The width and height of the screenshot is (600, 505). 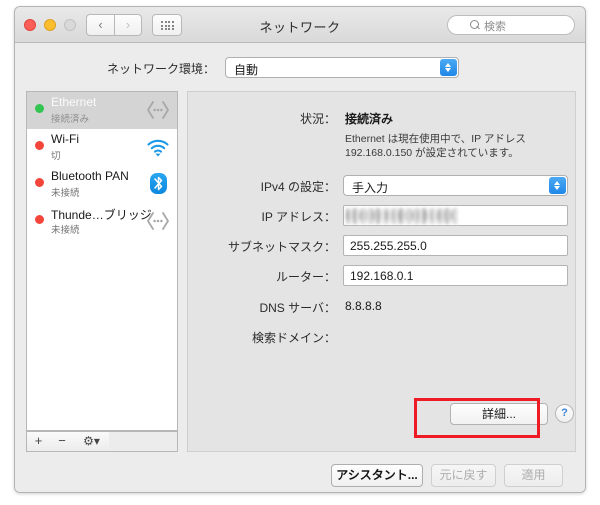 What do you see at coordinates (293, 338) in the screenshot?
I see `search-domains-label: 検索ドメイン：` at bounding box center [293, 338].